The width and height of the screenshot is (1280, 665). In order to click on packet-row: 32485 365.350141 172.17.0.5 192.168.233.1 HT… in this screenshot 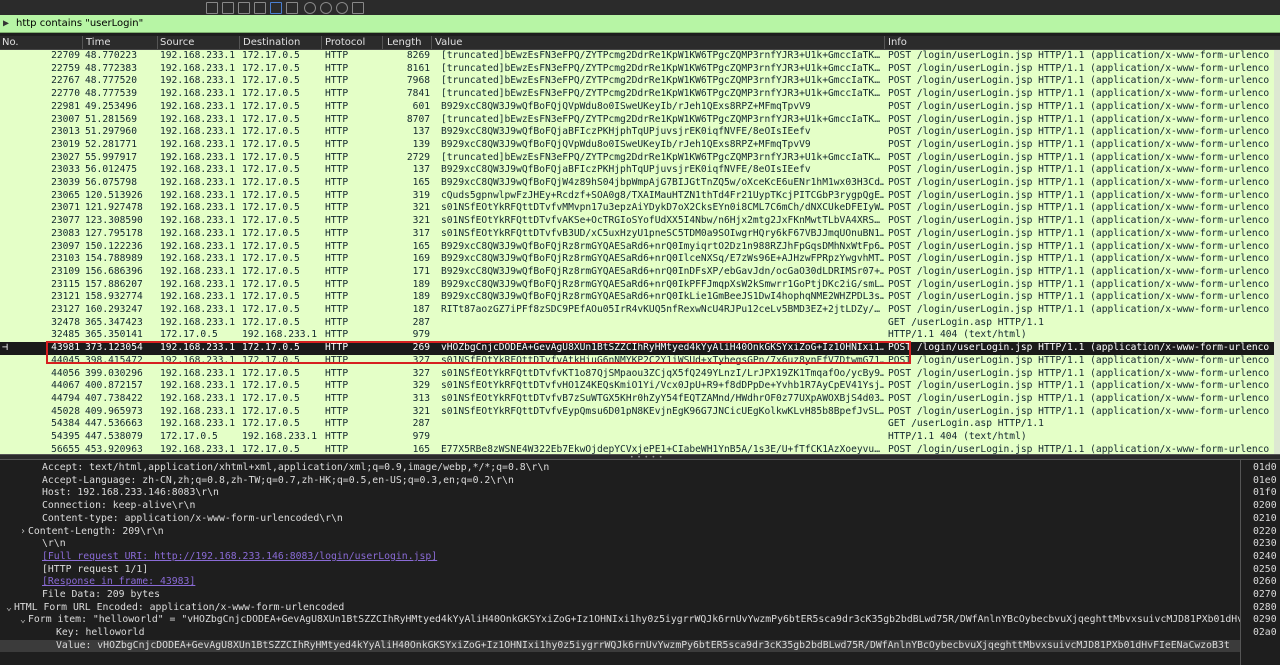, I will do `click(640, 335)`.